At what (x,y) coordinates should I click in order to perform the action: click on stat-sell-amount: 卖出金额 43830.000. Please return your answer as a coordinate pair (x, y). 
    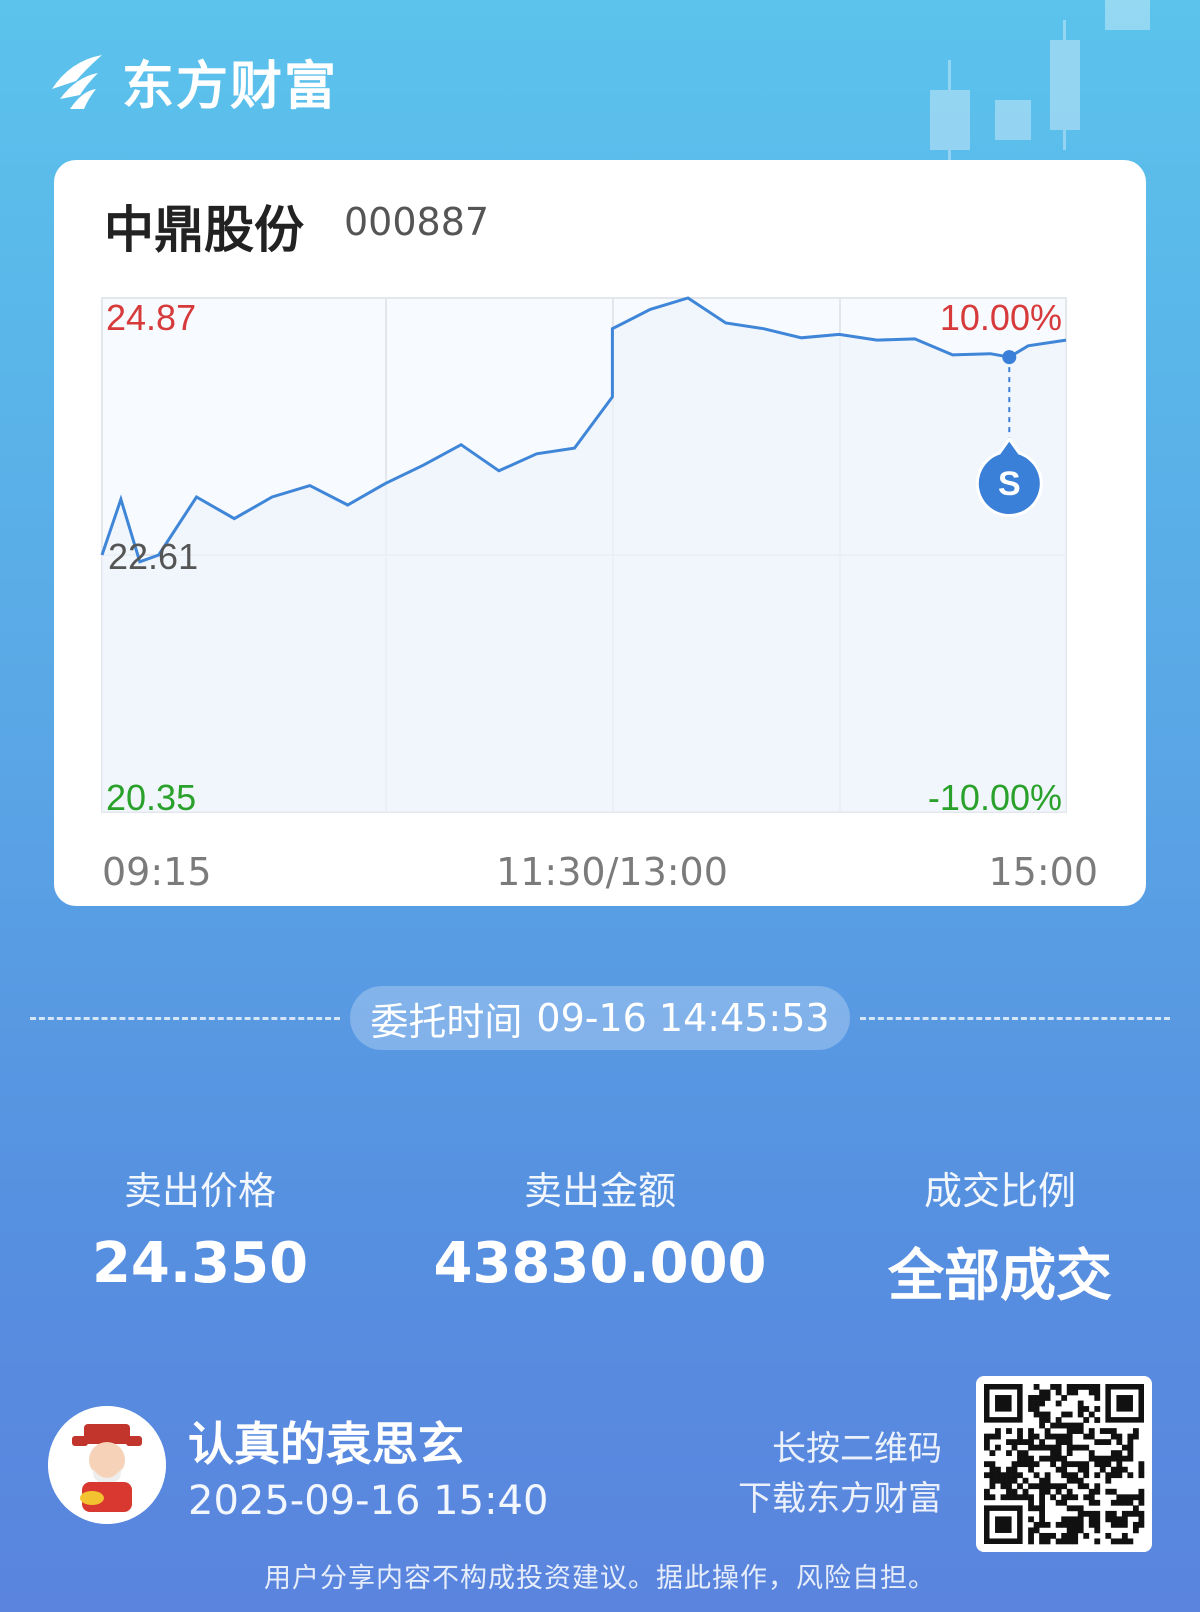
    Looking at the image, I should click on (600, 1228).